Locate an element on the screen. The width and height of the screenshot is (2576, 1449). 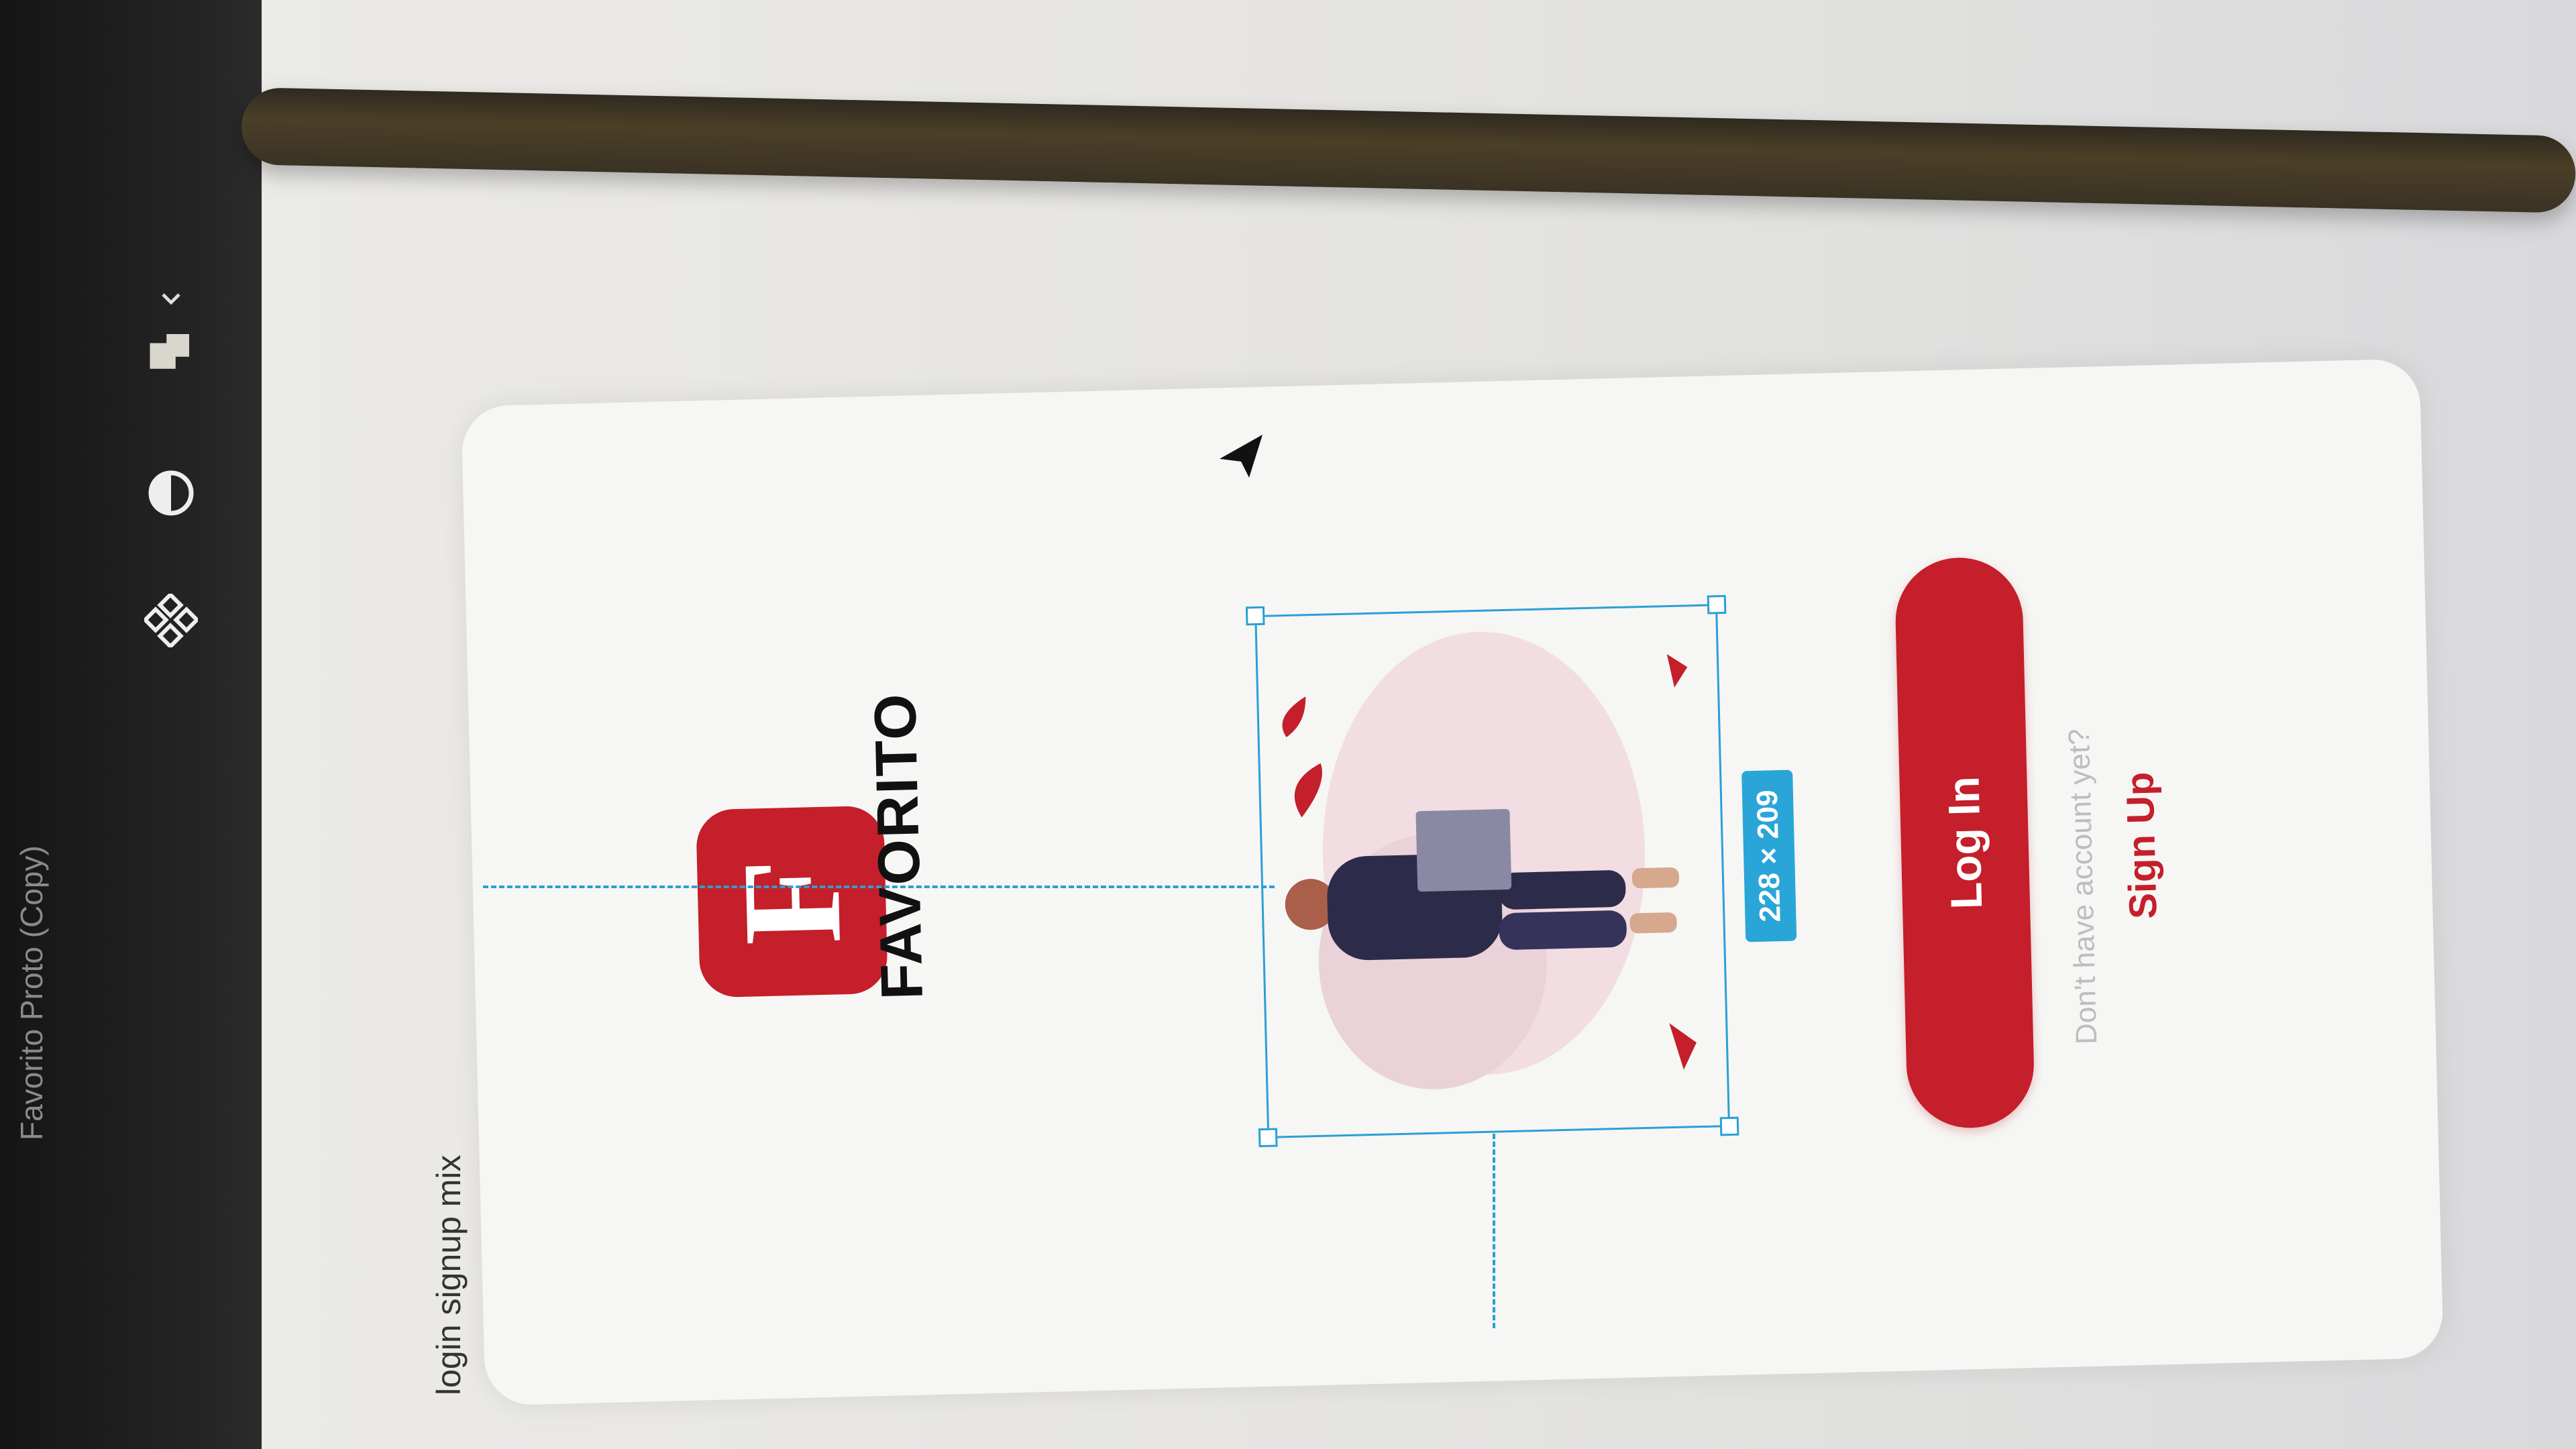
login-button: Log In is located at coordinates (1965, 843).